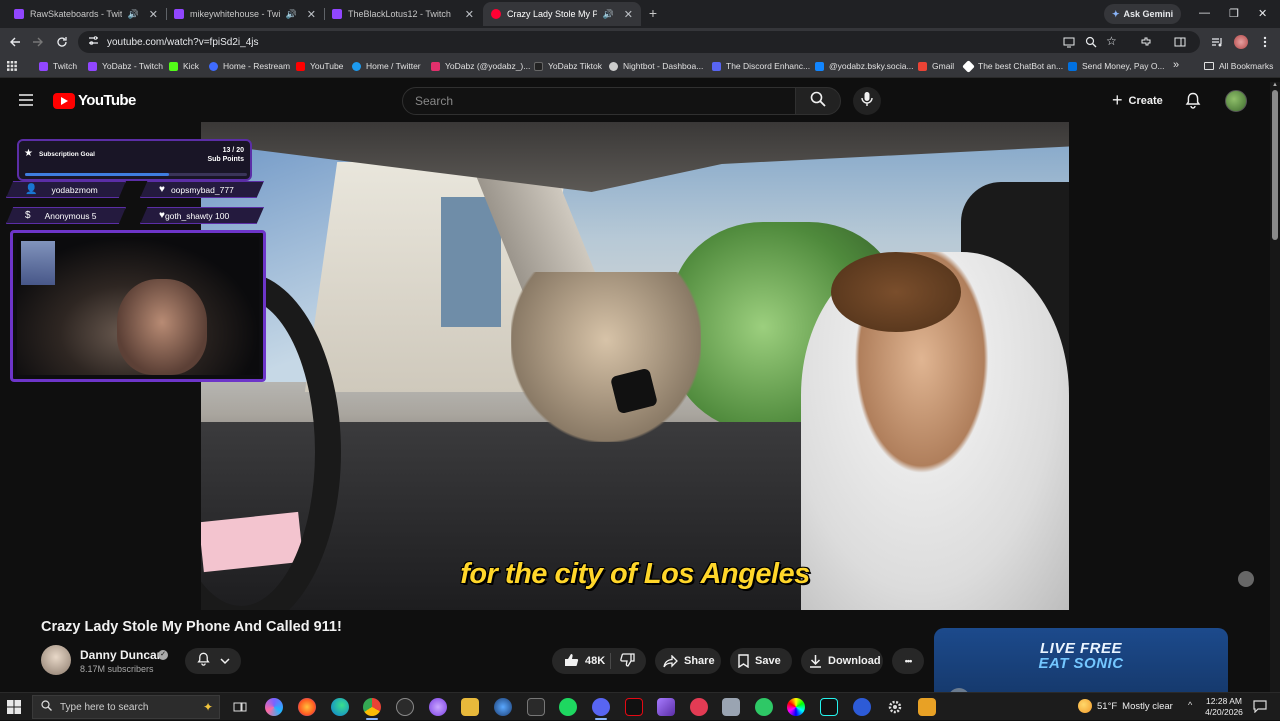  Describe the element at coordinates (62, 42) in the screenshot. I see `reload-button` at that location.